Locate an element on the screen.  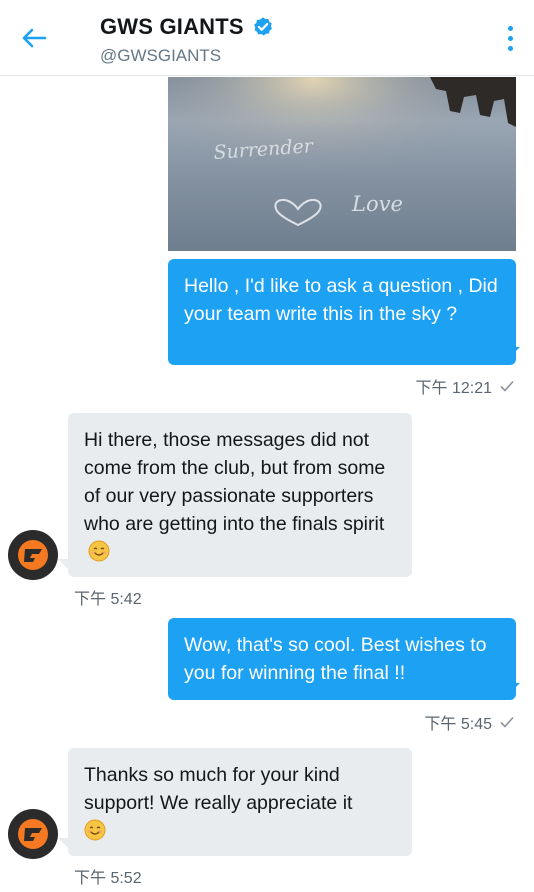
back-button is located at coordinates (34, 38).